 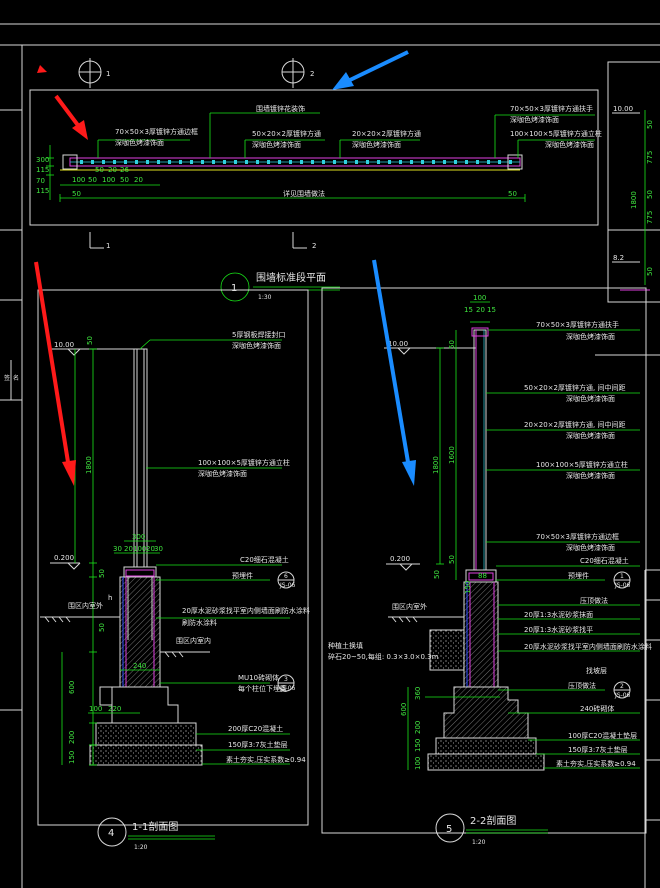 I want to click on s2-label-outdoor: 围区内室外, so click(x=409, y=606).